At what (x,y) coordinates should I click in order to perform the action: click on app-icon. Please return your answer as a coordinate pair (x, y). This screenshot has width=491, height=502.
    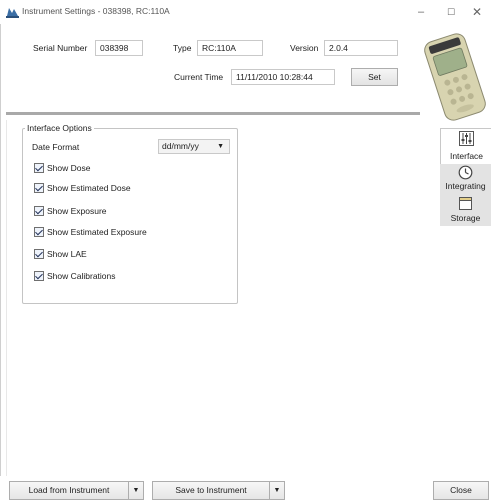
    Looking at the image, I should click on (12, 12).